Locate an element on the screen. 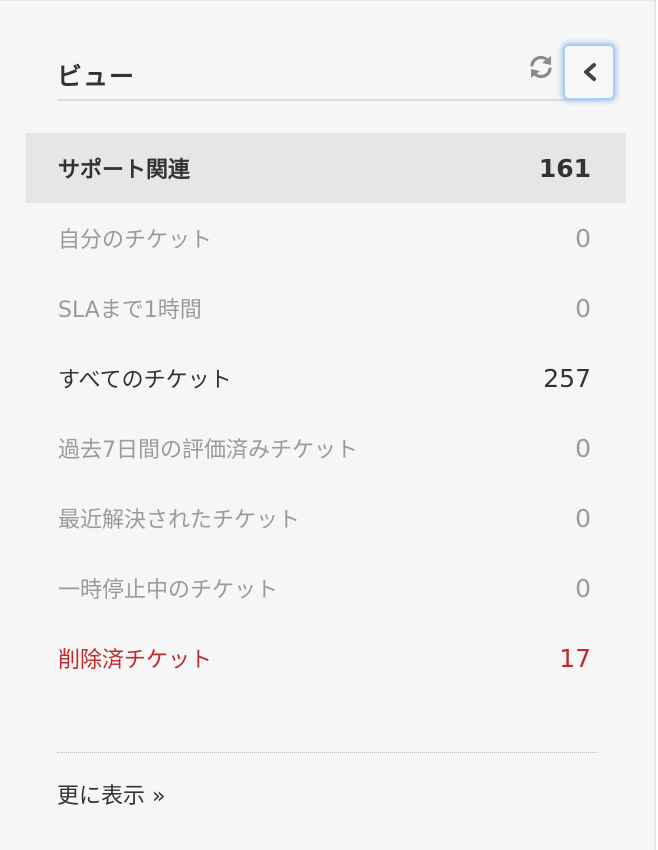  view-label: 自分のチケット is located at coordinates (135, 240).